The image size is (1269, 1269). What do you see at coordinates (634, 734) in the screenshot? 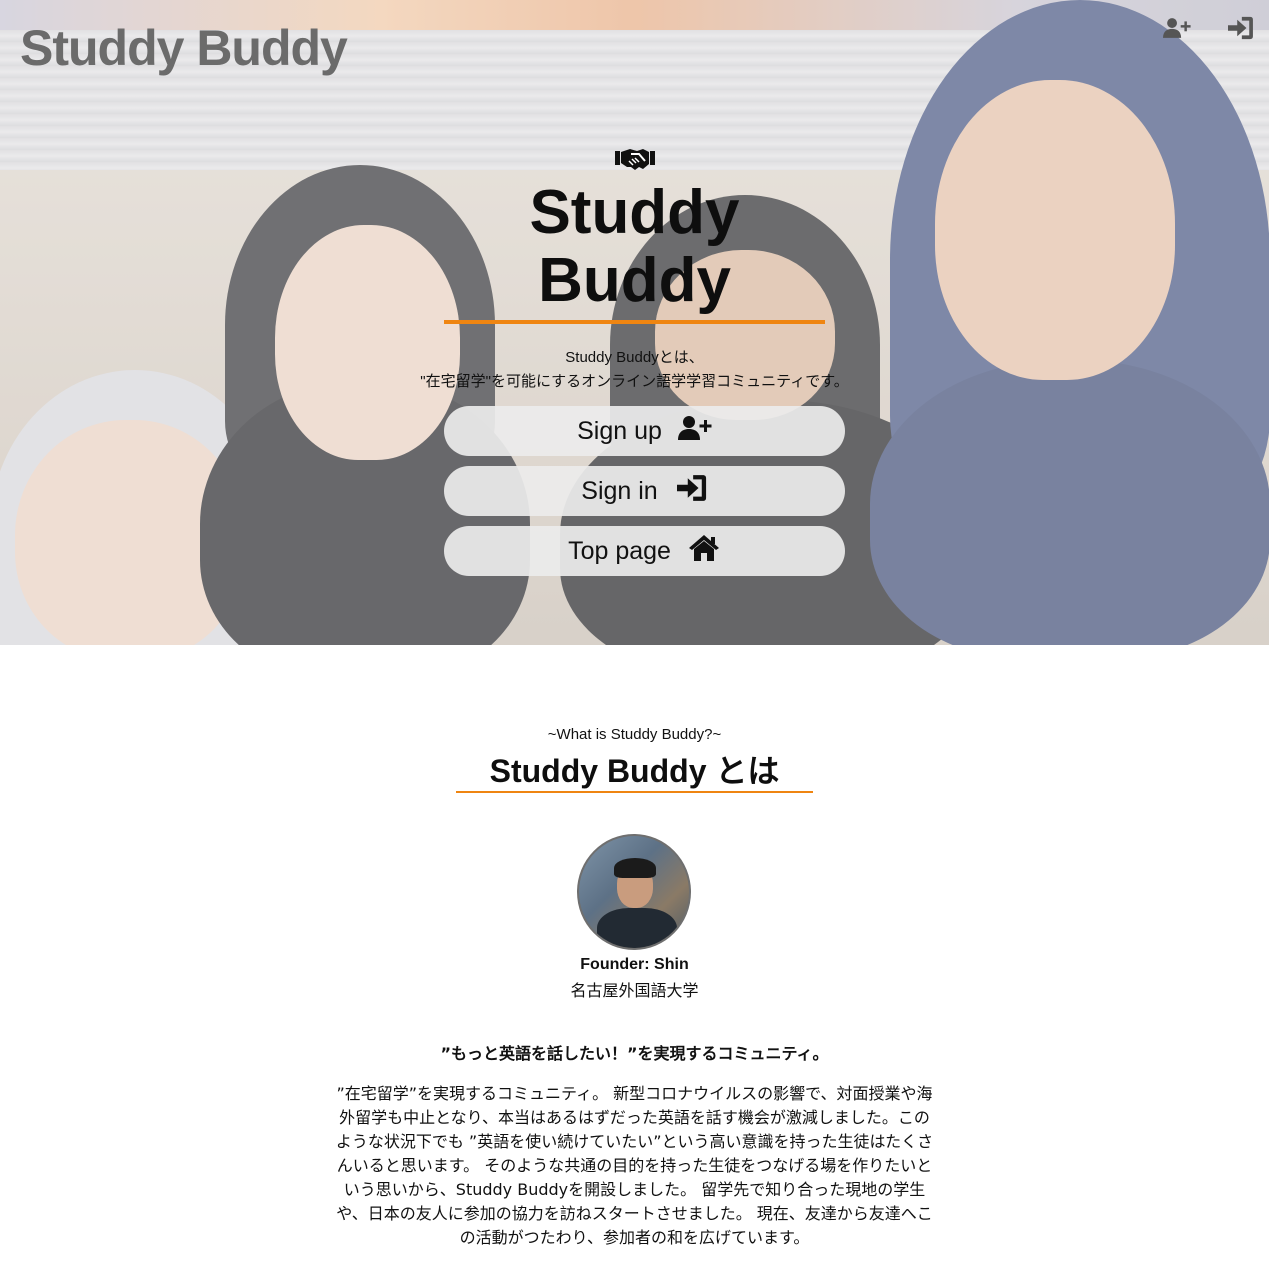
I see `about-subtitle: ~What is Studdy Buddy?~` at bounding box center [634, 734].